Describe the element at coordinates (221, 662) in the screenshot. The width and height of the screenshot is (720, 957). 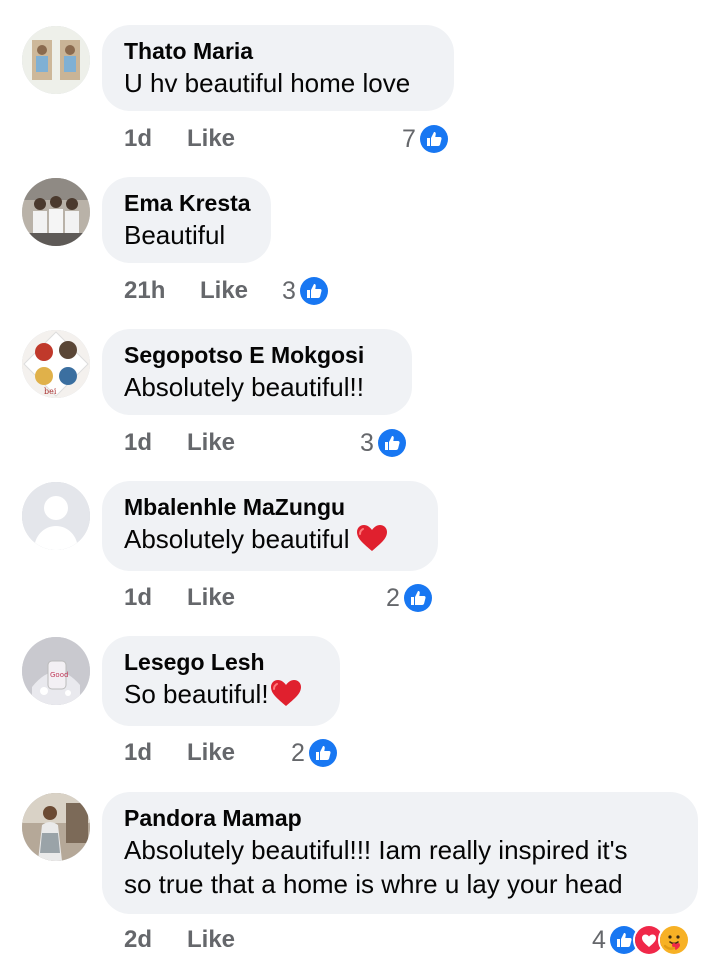
I see `comment-author: Lesego Lesh` at that location.